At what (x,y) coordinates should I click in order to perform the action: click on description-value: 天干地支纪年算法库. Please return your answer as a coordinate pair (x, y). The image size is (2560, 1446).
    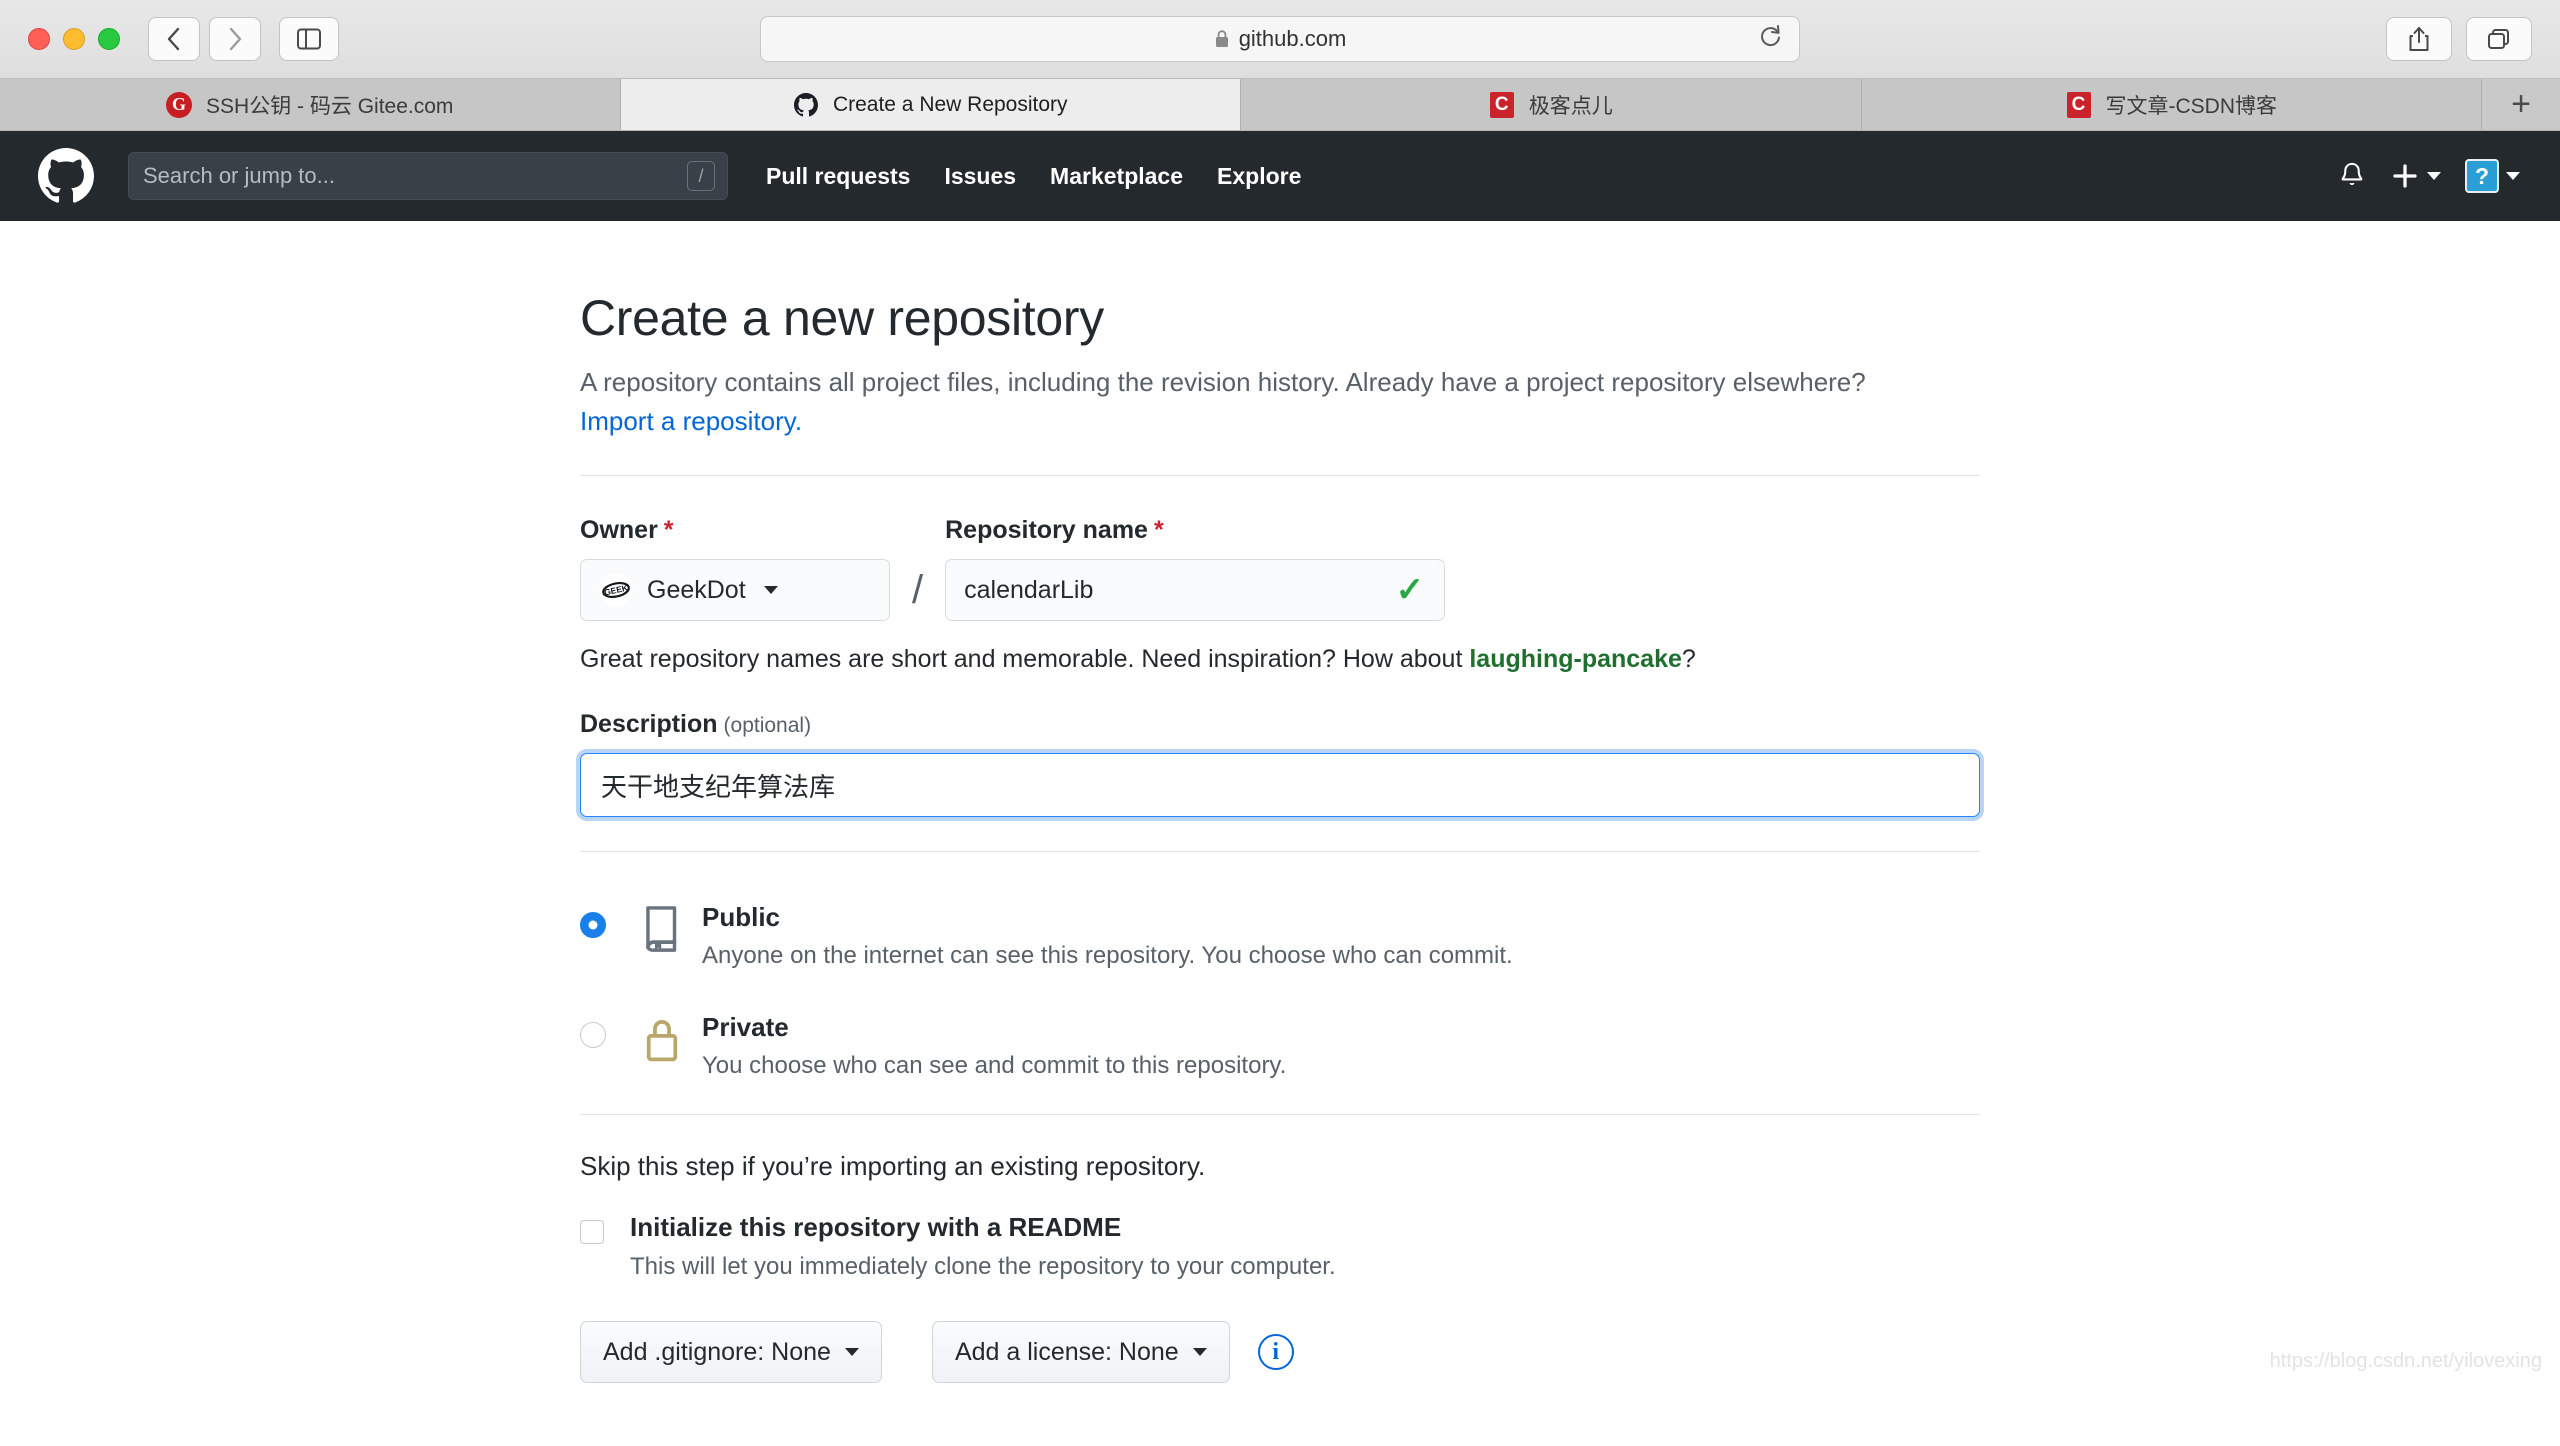
    Looking at the image, I should click on (718, 786).